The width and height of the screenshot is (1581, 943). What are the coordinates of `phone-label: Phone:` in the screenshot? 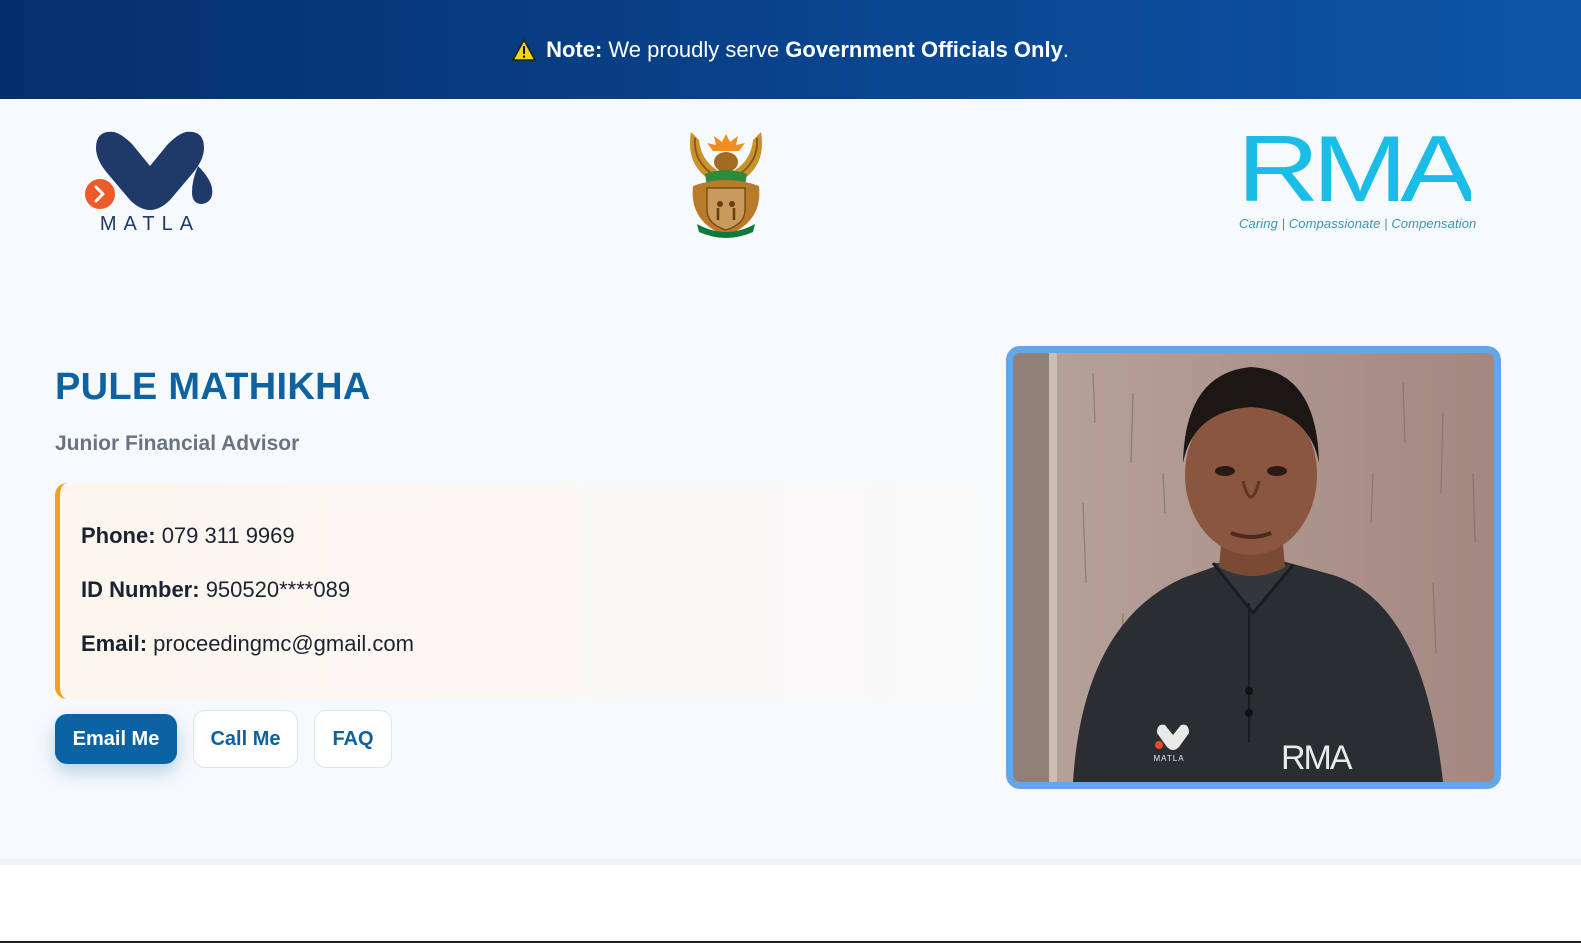 It's located at (118, 535).